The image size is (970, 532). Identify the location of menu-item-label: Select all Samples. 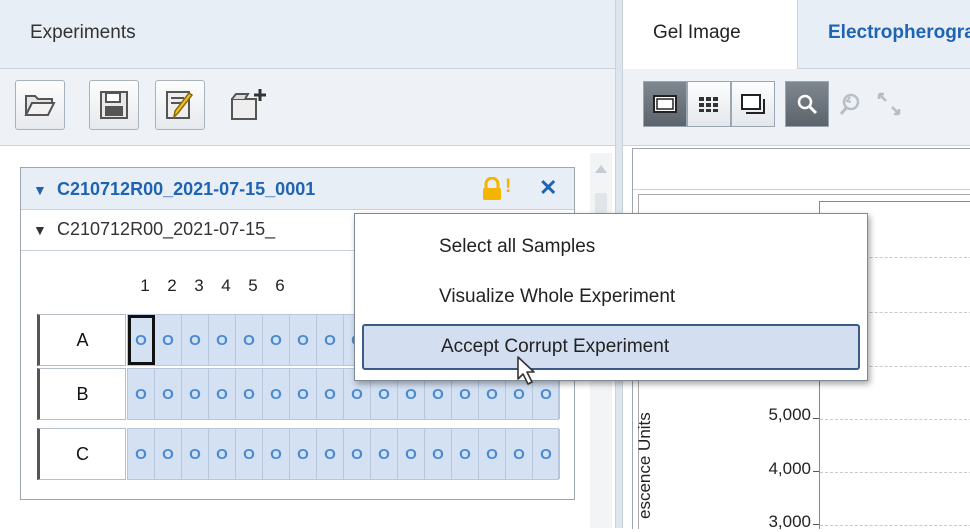
(517, 246).